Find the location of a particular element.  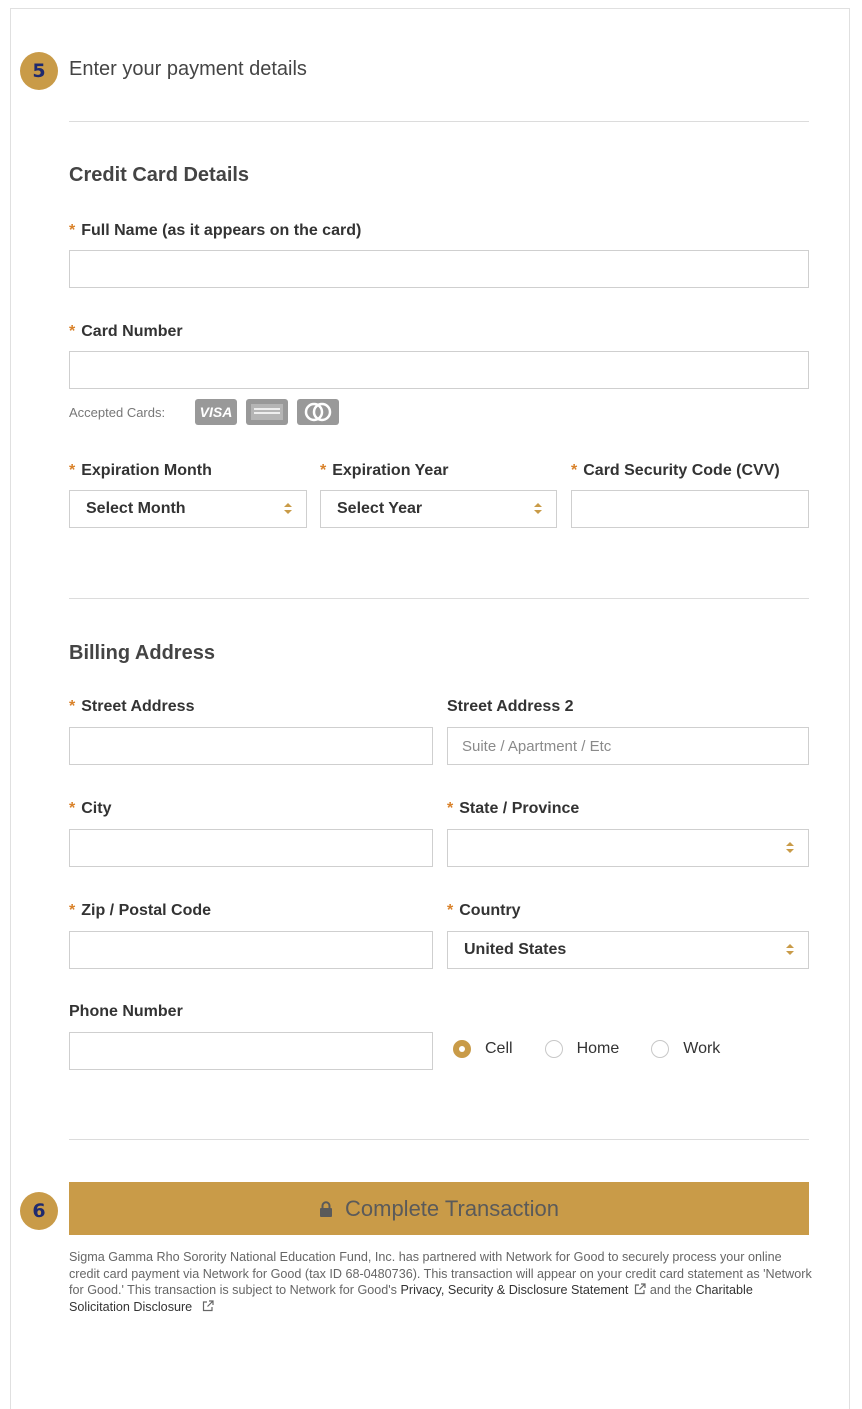

cvv-label: * Card Security Code (CVV) is located at coordinates (675, 471).